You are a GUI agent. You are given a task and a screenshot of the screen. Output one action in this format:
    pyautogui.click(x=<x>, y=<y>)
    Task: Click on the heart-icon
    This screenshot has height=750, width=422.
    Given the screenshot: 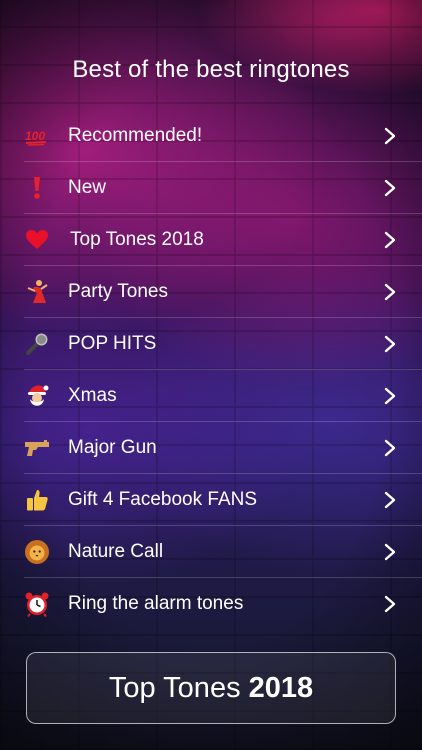 What is the action you would take?
    pyautogui.click(x=37, y=240)
    